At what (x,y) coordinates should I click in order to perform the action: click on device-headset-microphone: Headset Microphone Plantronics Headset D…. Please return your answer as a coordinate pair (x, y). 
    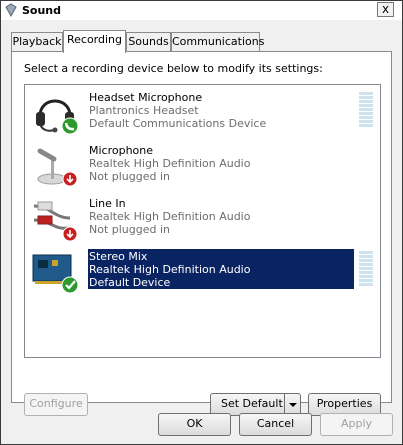
    Looking at the image, I should click on (202, 113).